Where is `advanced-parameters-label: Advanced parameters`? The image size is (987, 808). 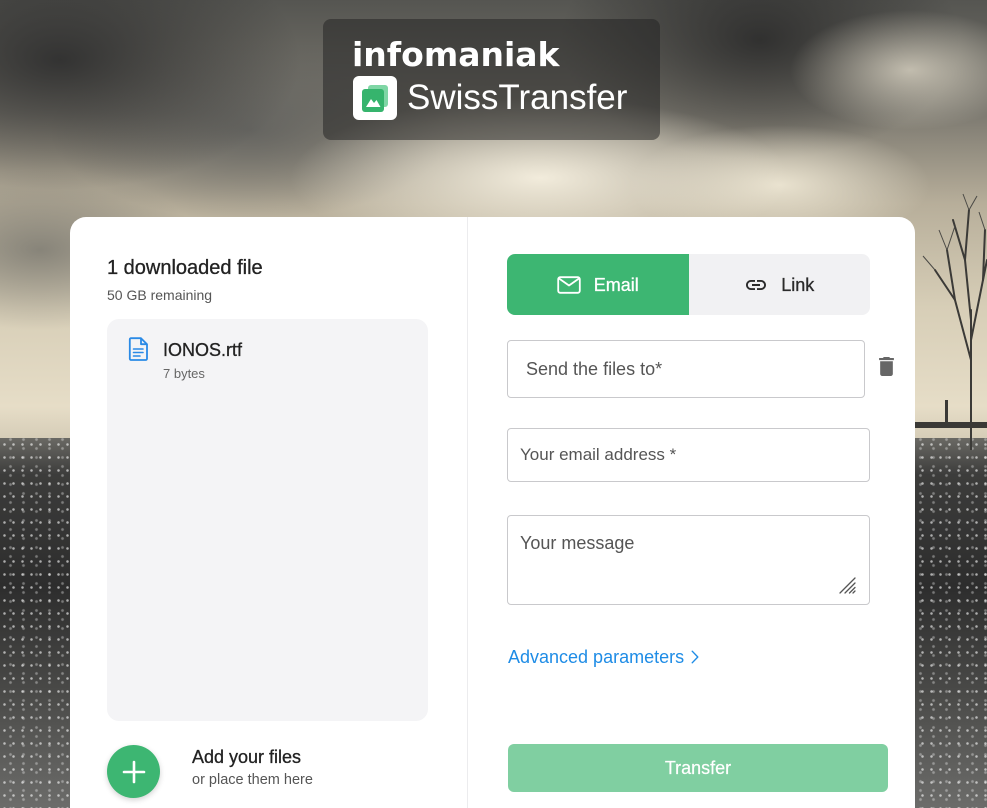
advanced-parameters-label: Advanced parameters is located at coordinates (596, 657).